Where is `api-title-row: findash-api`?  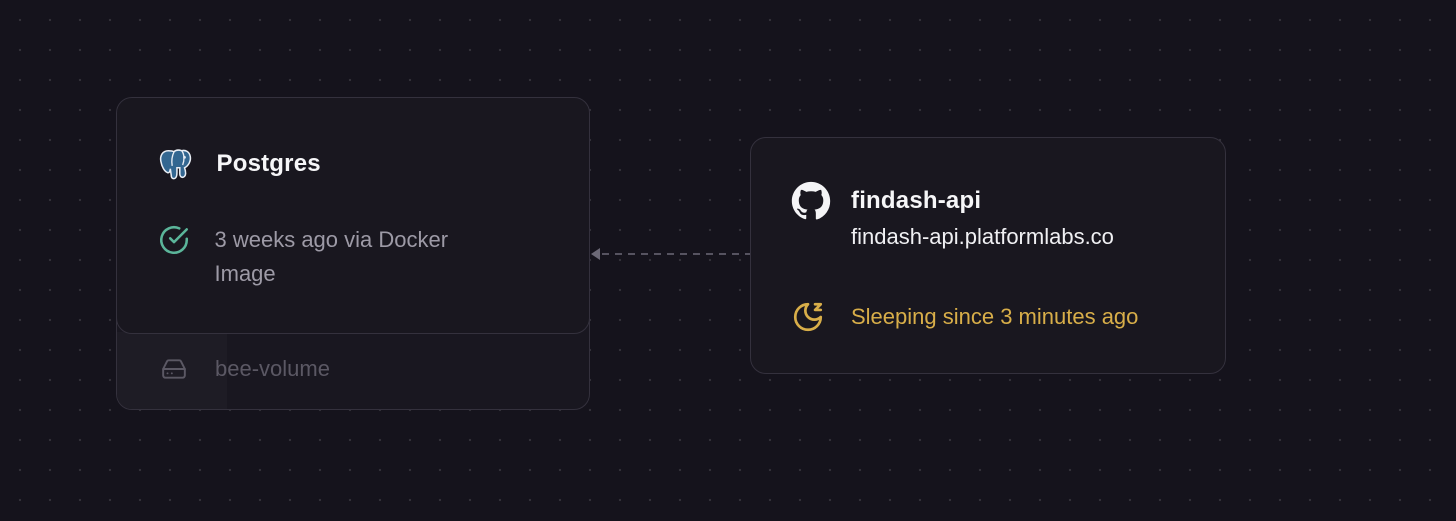
api-title-row: findash-api is located at coordinates (886, 201).